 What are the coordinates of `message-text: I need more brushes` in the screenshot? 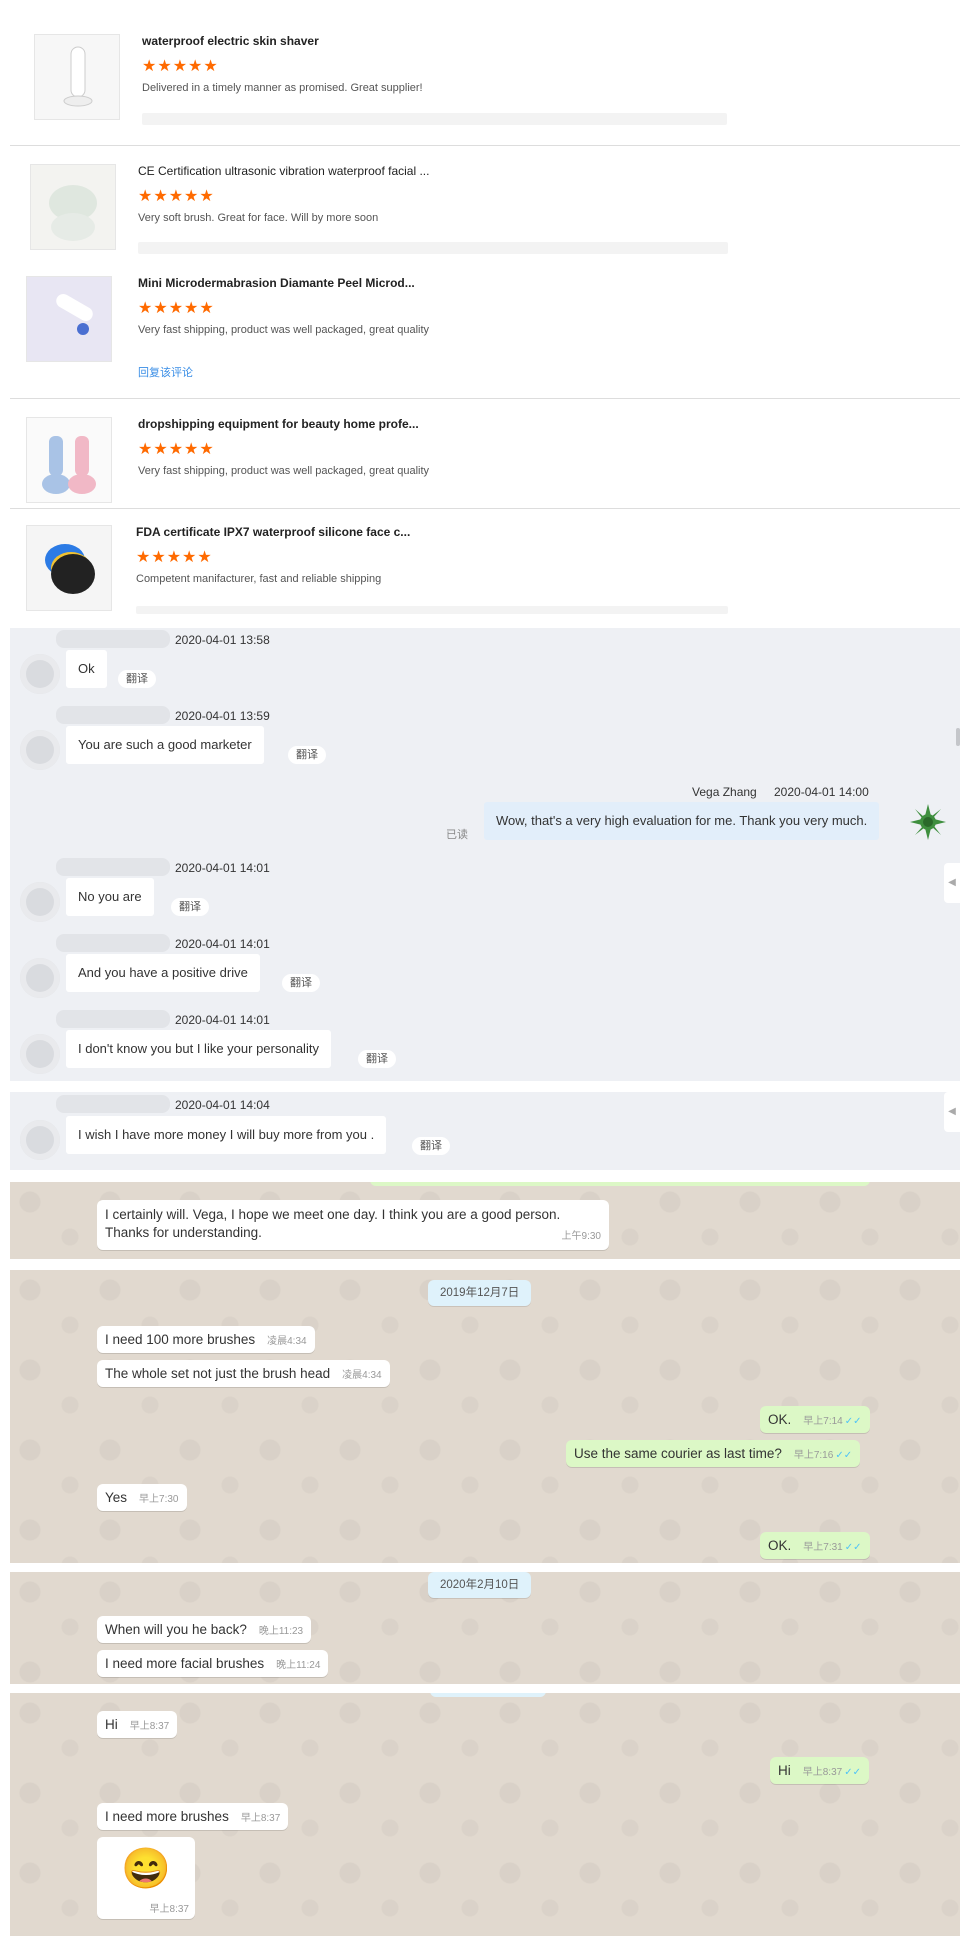 It's located at (167, 1816).